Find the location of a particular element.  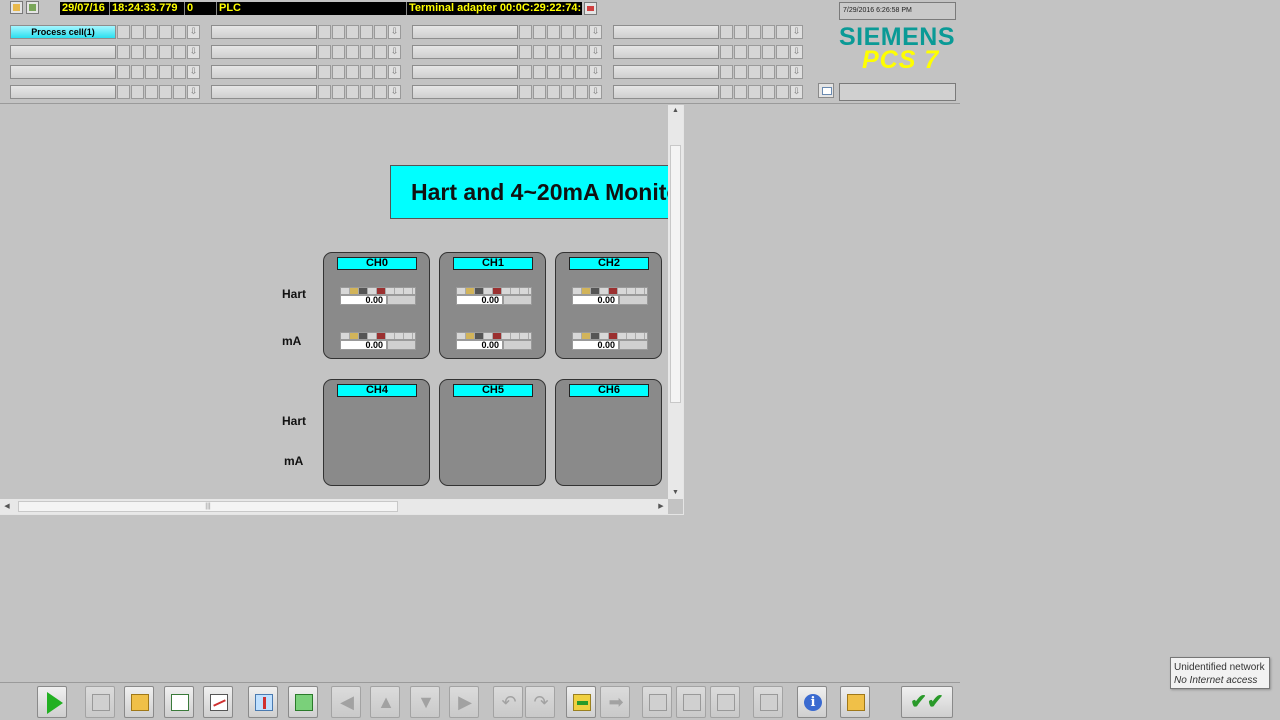

message-ack-icon is located at coordinates (590, 8).